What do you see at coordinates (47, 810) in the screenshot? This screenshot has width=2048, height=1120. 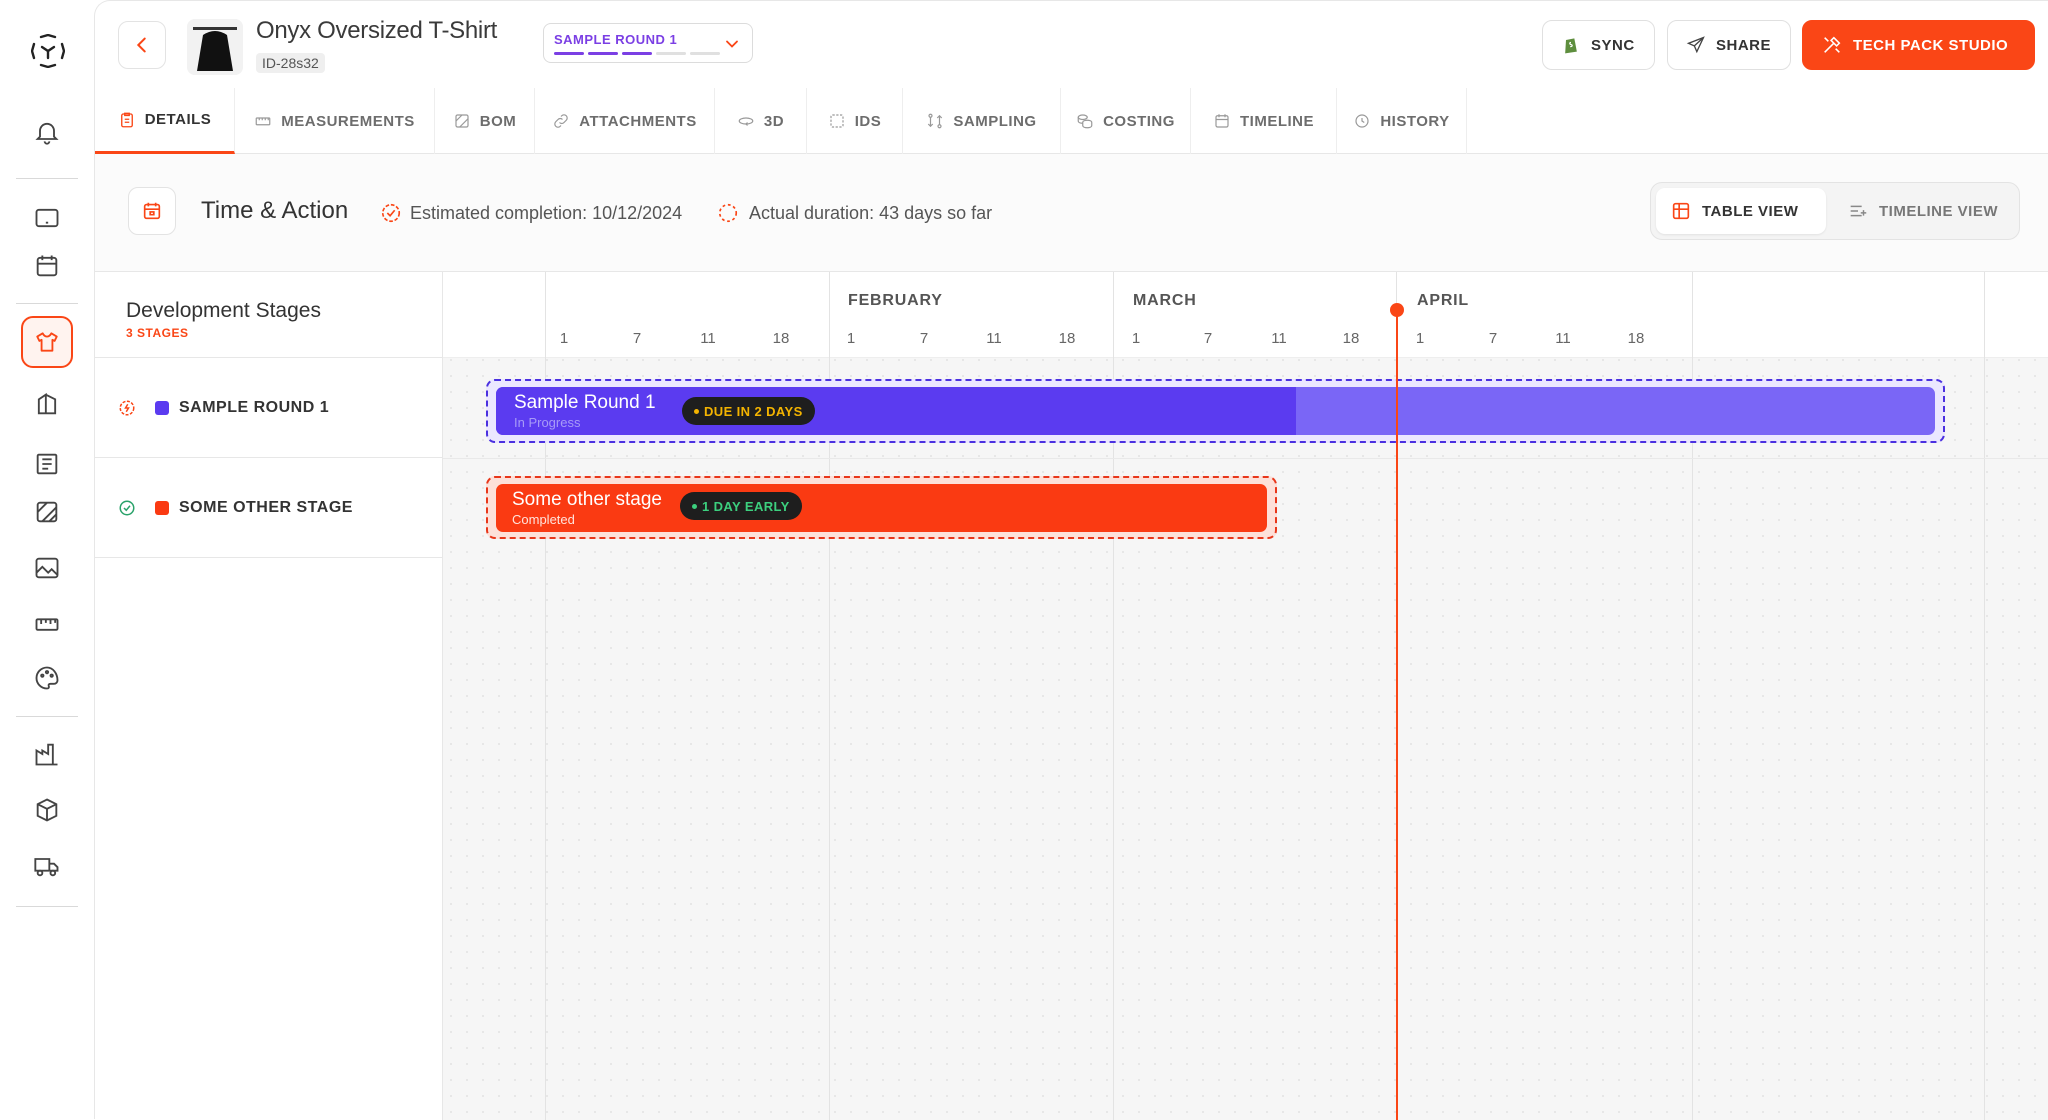 I see `box-icon` at bounding box center [47, 810].